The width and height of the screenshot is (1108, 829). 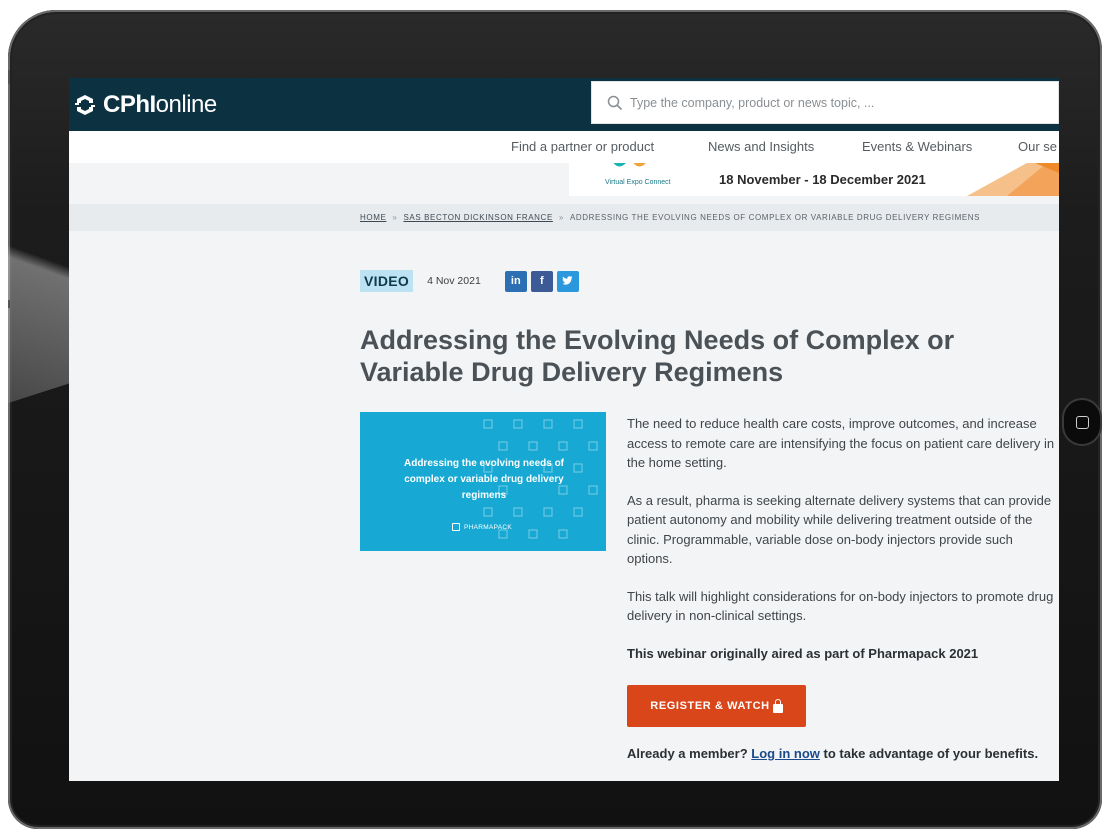 What do you see at coordinates (456, 527) in the screenshot?
I see `pharmapack-logo-icon` at bounding box center [456, 527].